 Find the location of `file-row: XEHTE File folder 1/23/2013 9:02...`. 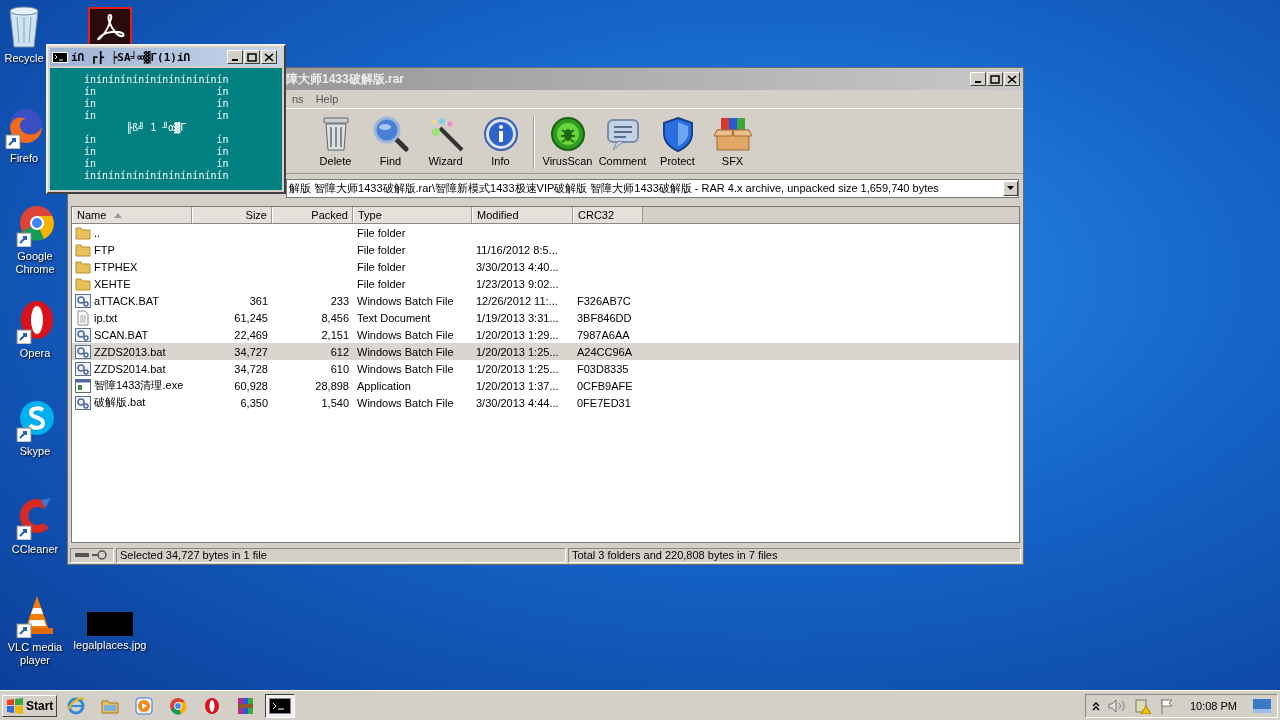

file-row: XEHTE File folder 1/23/2013 9:02... is located at coordinates (545, 283).